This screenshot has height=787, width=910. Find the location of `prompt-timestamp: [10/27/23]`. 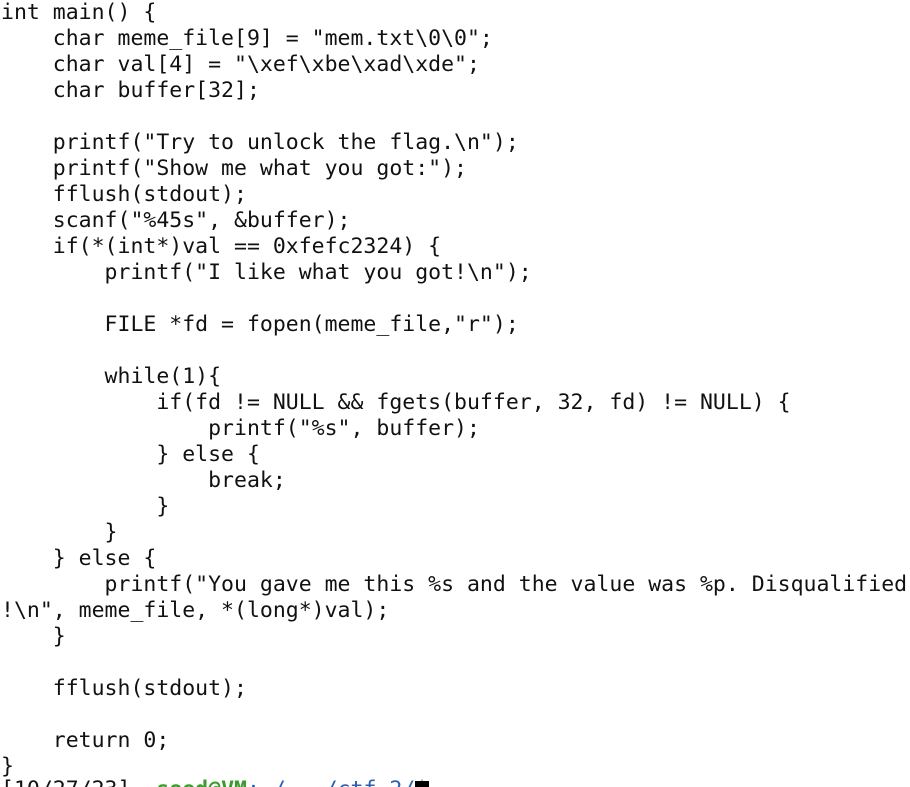

prompt-timestamp: [10/27/23] is located at coordinates (65, 782).